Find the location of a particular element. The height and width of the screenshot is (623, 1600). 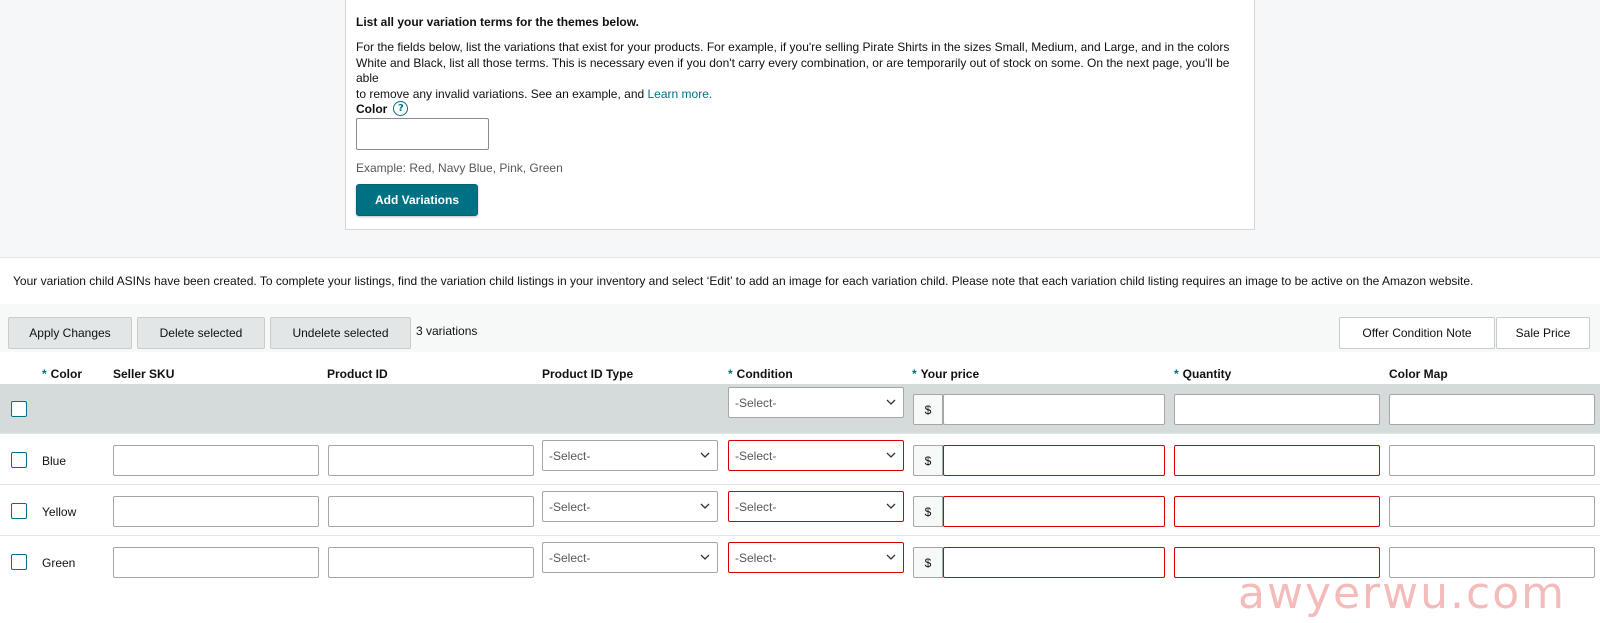

learn-more-link: Learn more. is located at coordinates (680, 94).